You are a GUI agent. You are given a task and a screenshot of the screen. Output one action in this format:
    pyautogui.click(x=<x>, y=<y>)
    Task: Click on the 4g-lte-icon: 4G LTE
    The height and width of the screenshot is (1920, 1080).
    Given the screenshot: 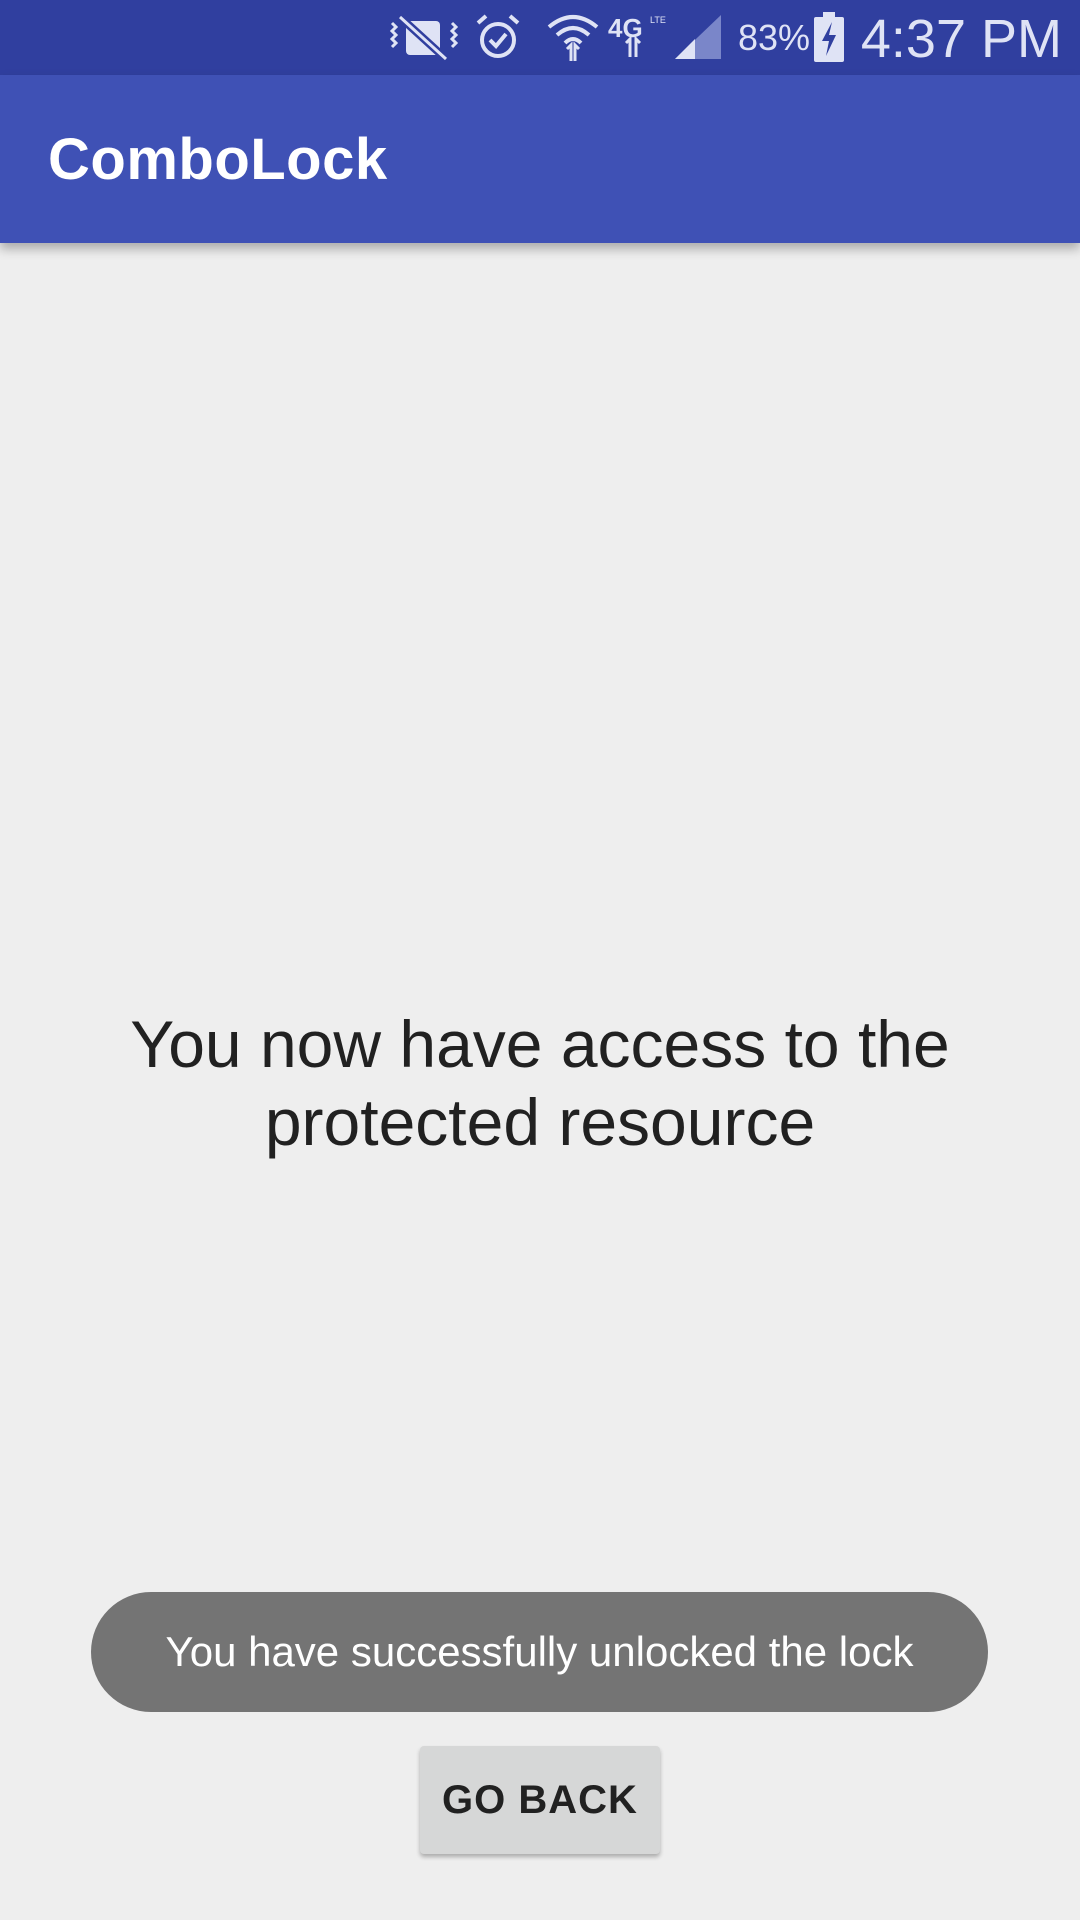 What is the action you would take?
    pyautogui.click(x=638, y=37)
    